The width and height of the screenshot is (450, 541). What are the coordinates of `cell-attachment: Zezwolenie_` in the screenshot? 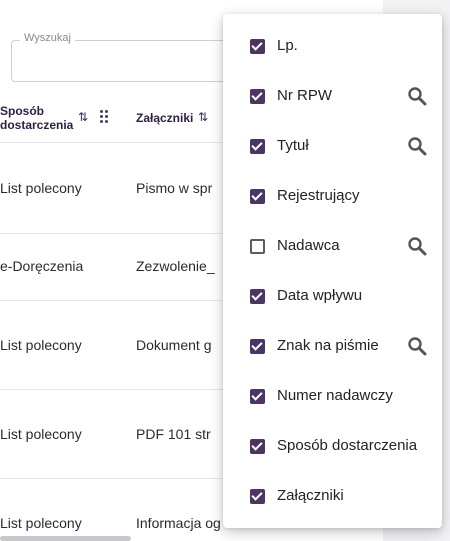 It's located at (175, 266).